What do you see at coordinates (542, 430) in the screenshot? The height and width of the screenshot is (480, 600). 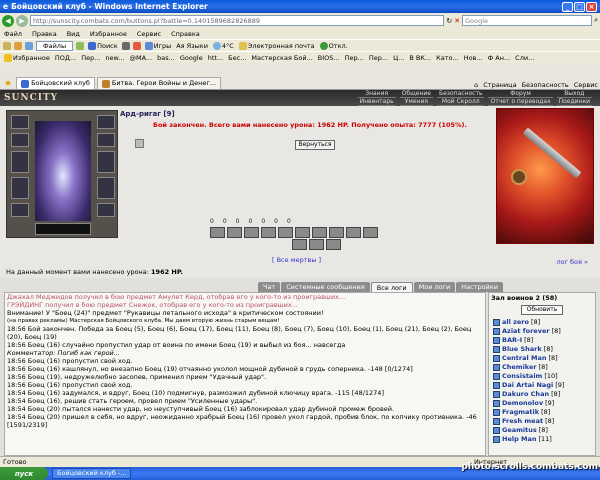 I see `player-item: Geamitus [8]` at bounding box center [542, 430].